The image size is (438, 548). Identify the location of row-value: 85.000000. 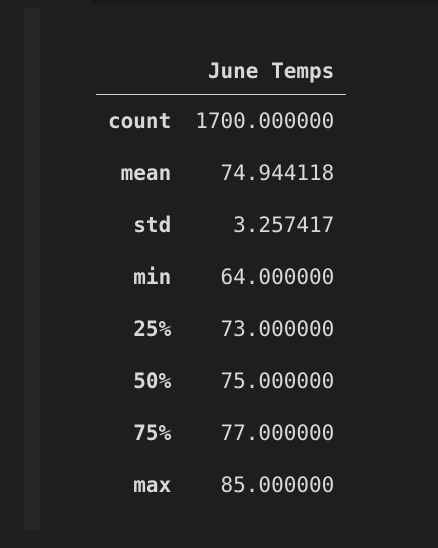
(277, 485).